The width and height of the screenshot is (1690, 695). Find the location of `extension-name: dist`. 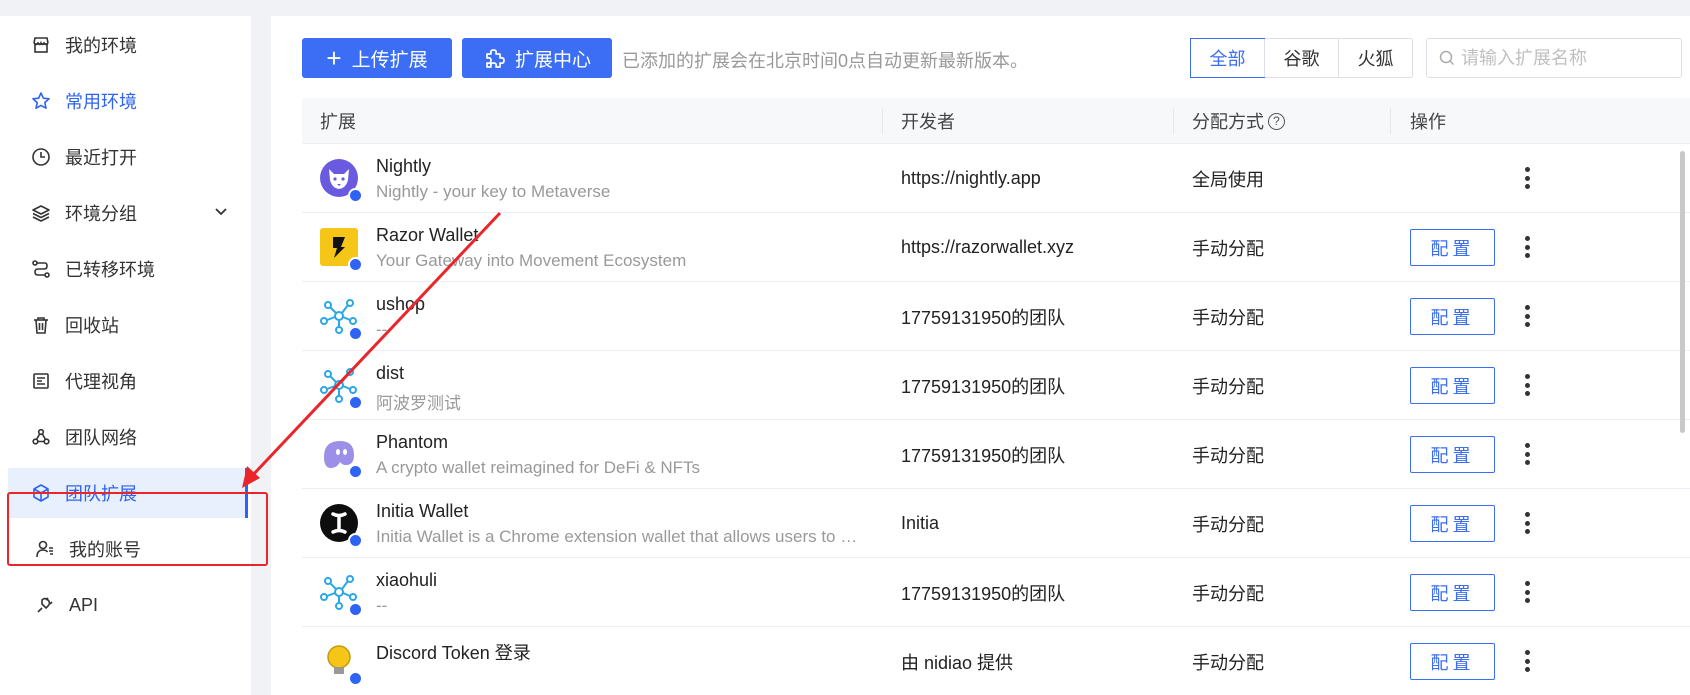

extension-name: dist is located at coordinates (390, 373).